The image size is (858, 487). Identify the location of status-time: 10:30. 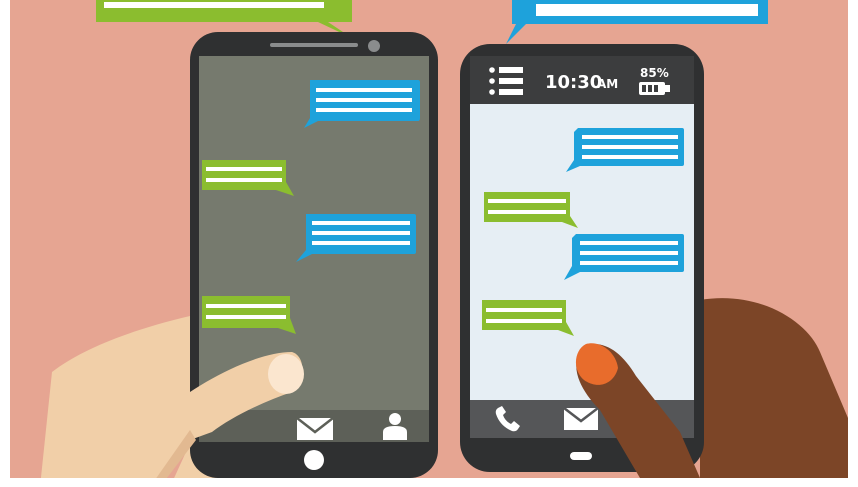
(573, 82).